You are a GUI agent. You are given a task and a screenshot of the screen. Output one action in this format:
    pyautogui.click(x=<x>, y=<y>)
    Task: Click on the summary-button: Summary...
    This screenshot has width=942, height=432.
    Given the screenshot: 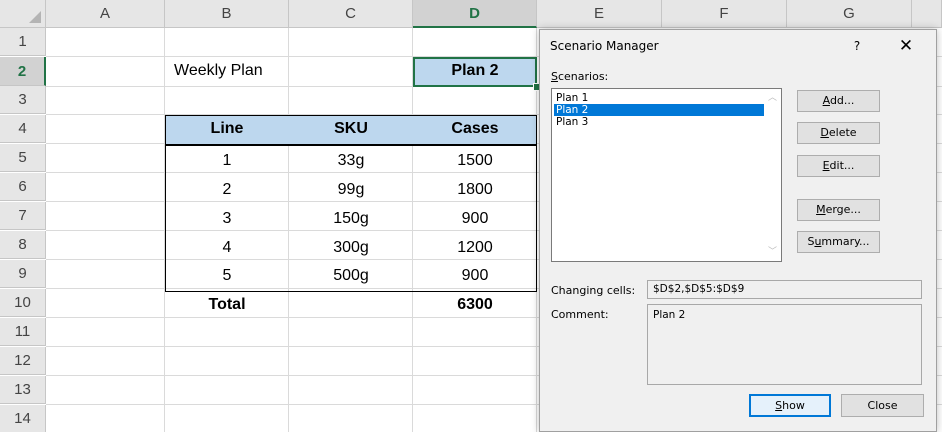 What is the action you would take?
    pyautogui.click(x=838, y=242)
    